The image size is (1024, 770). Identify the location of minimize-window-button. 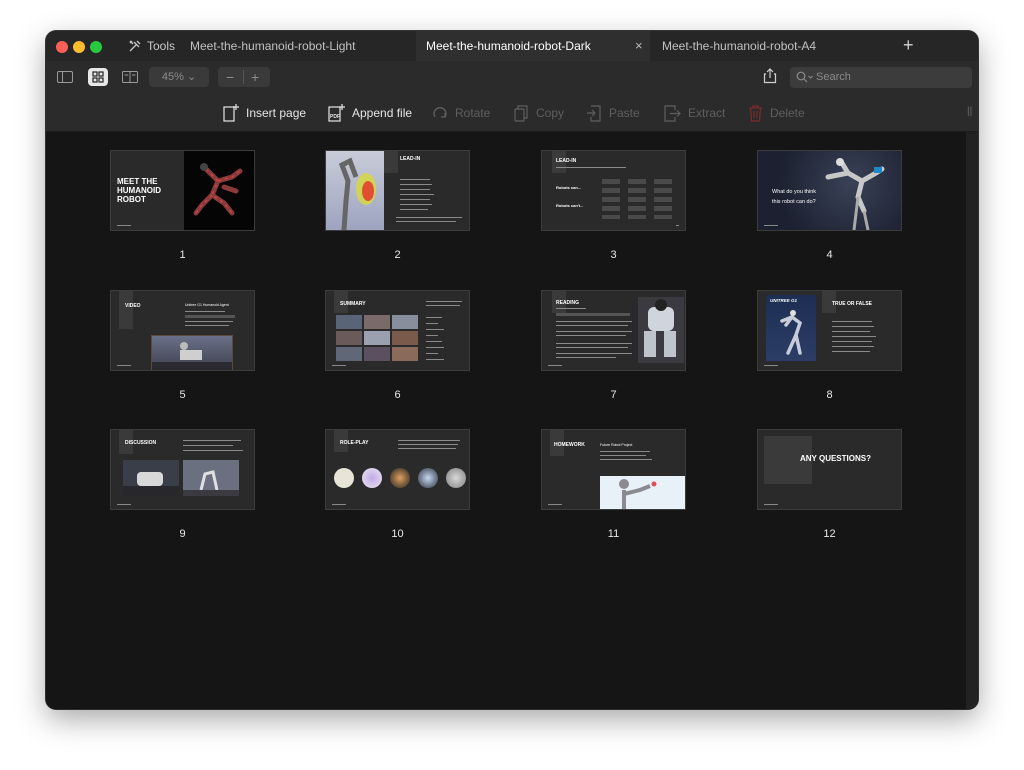
(79, 47).